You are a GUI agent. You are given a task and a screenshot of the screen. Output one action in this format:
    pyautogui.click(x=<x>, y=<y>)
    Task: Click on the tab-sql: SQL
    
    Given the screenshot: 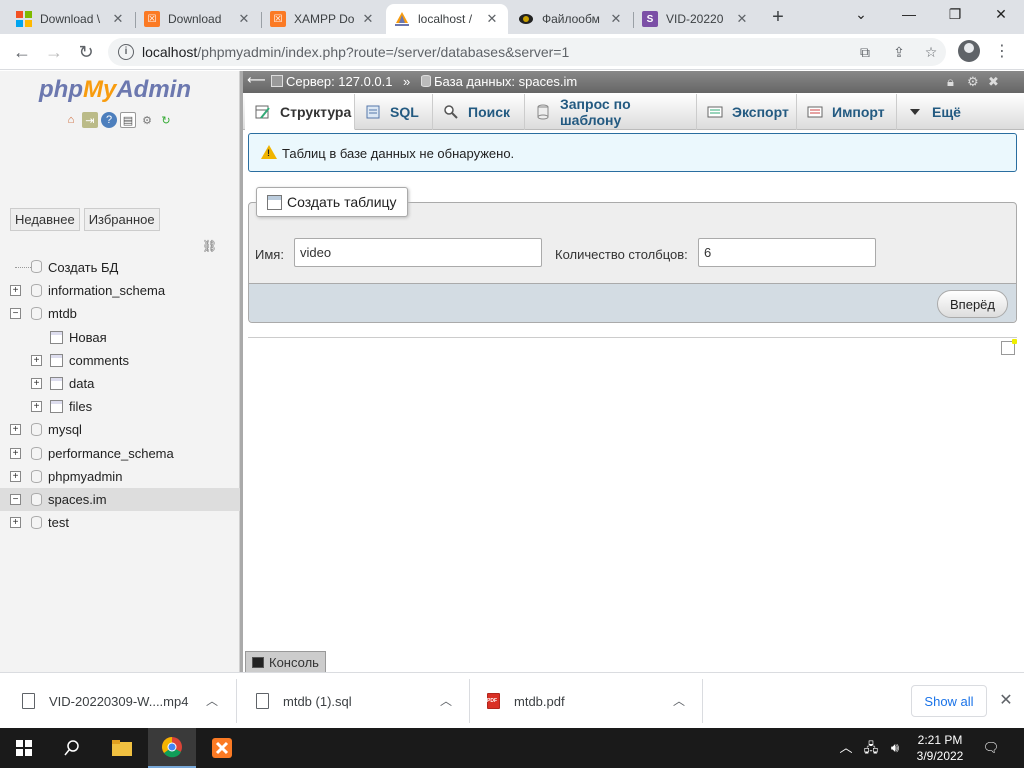 What is the action you would take?
    pyautogui.click(x=394, y=112)
    